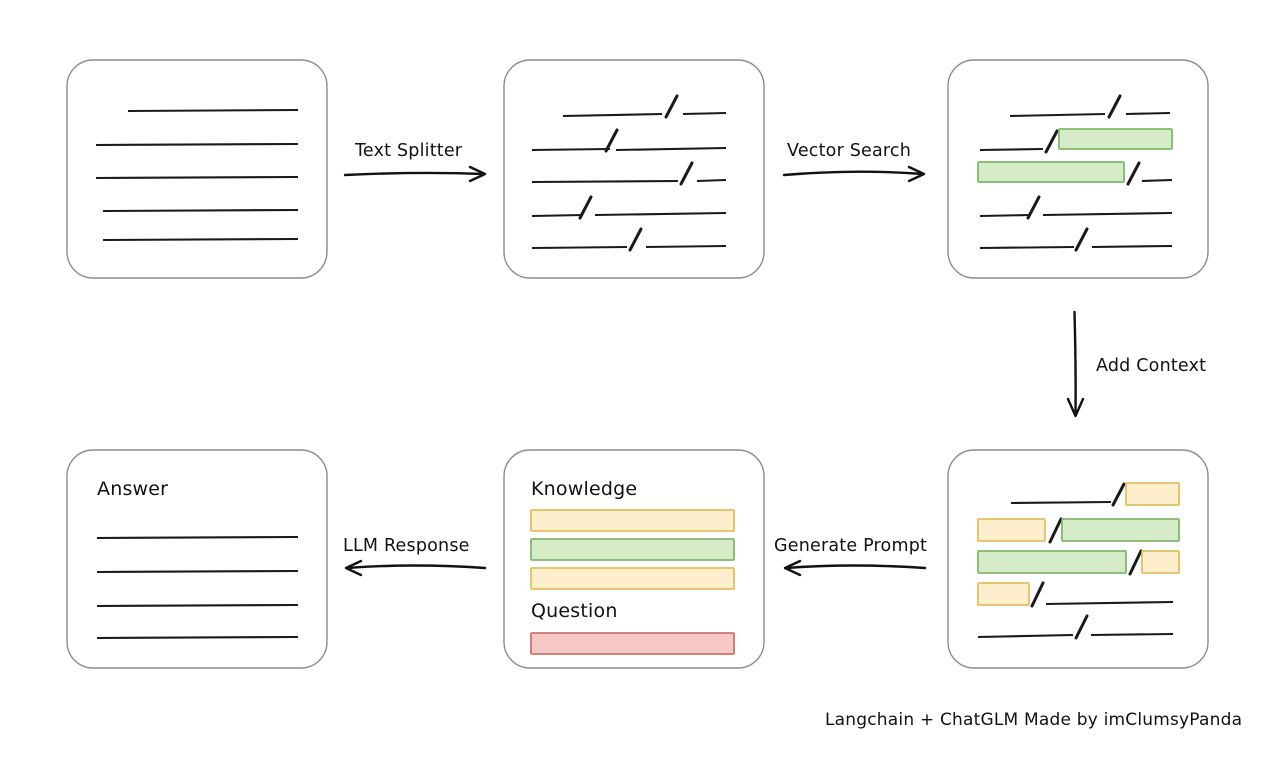 The image size is (1276, 758). Describe the element at coordinates (406, 546) in the screenshot. I see `edge-llm-response-label: LLM Response` at that location.